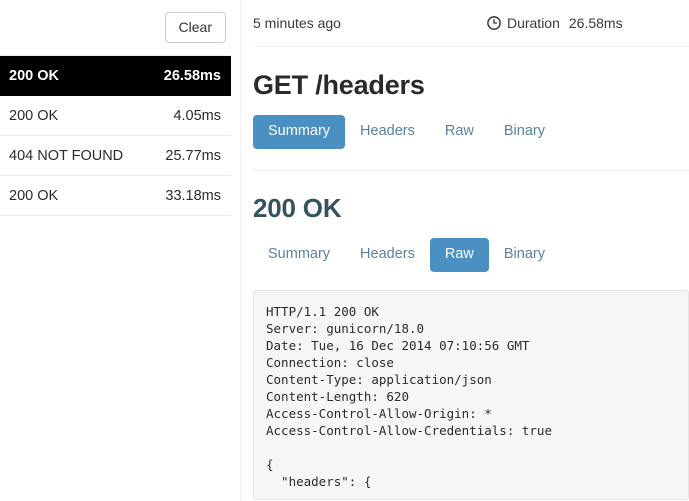  Describe the element at coordinates (192, 75) in the screenshot. I see `request-duration: 26.58ms` at that location.